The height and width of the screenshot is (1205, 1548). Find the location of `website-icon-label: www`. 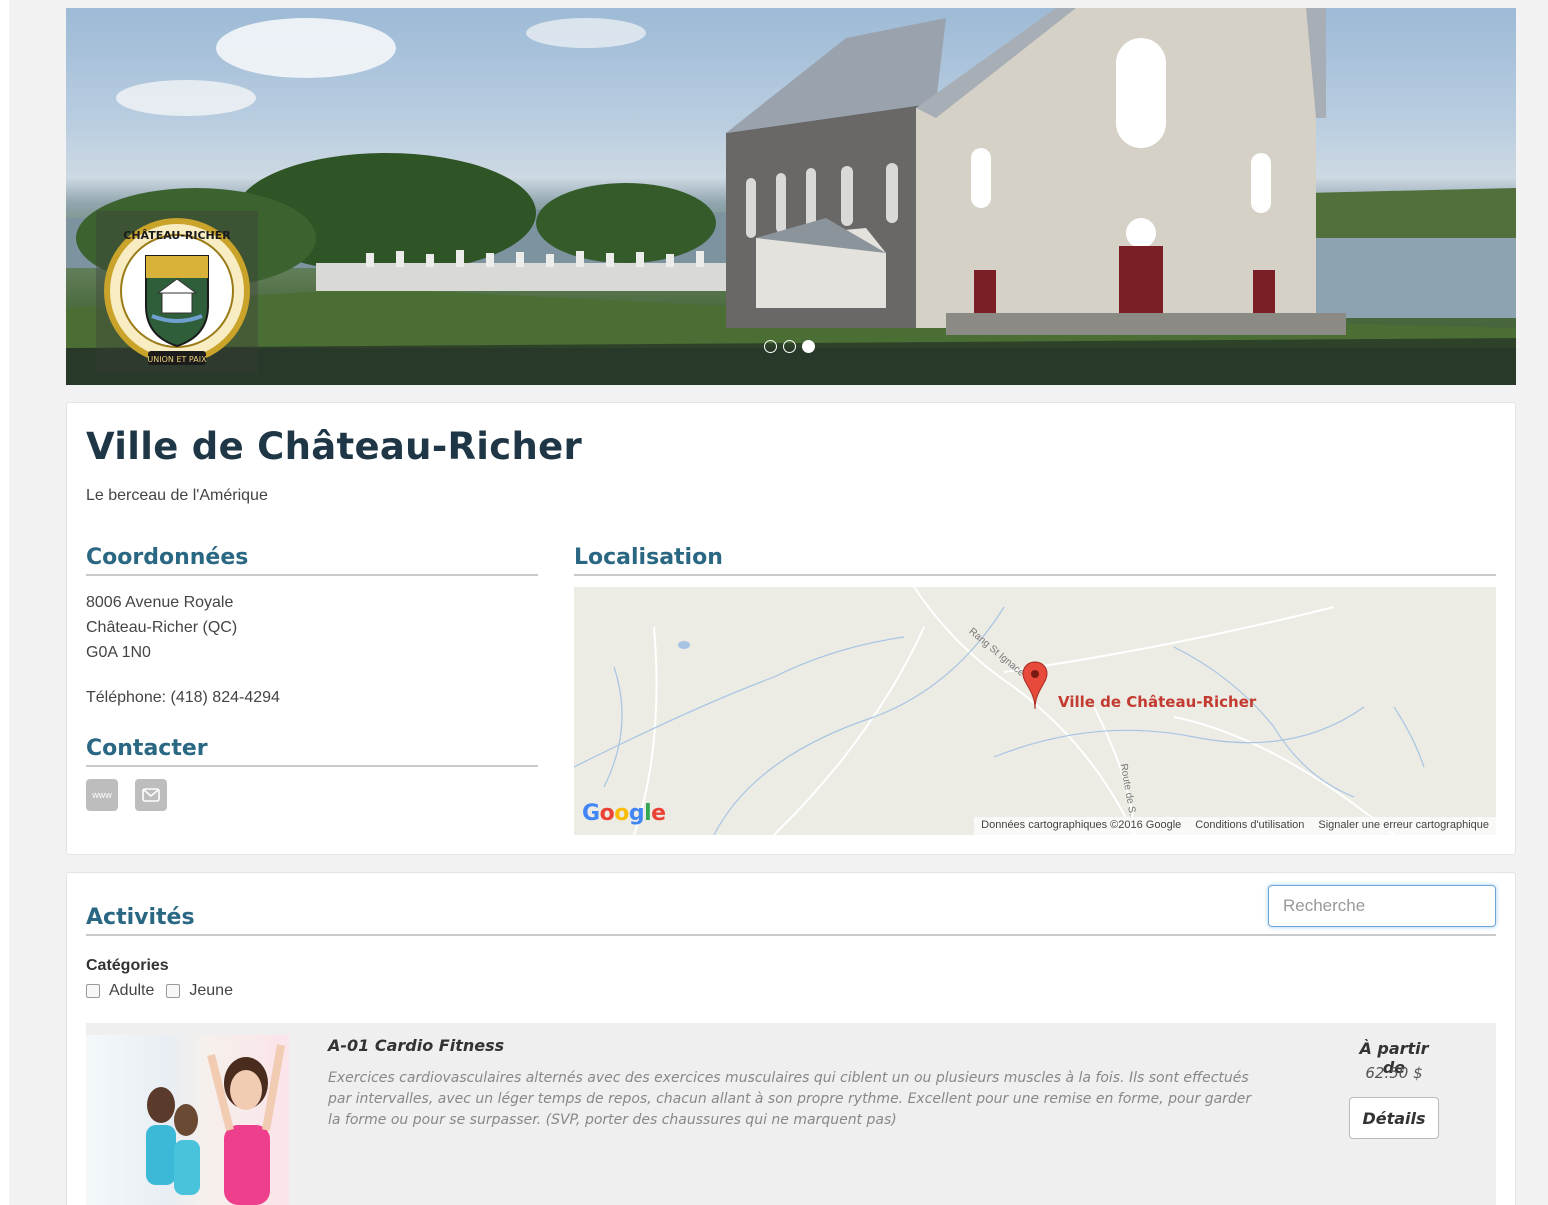

website-icon-label: www is located at coordinates (102, 795).